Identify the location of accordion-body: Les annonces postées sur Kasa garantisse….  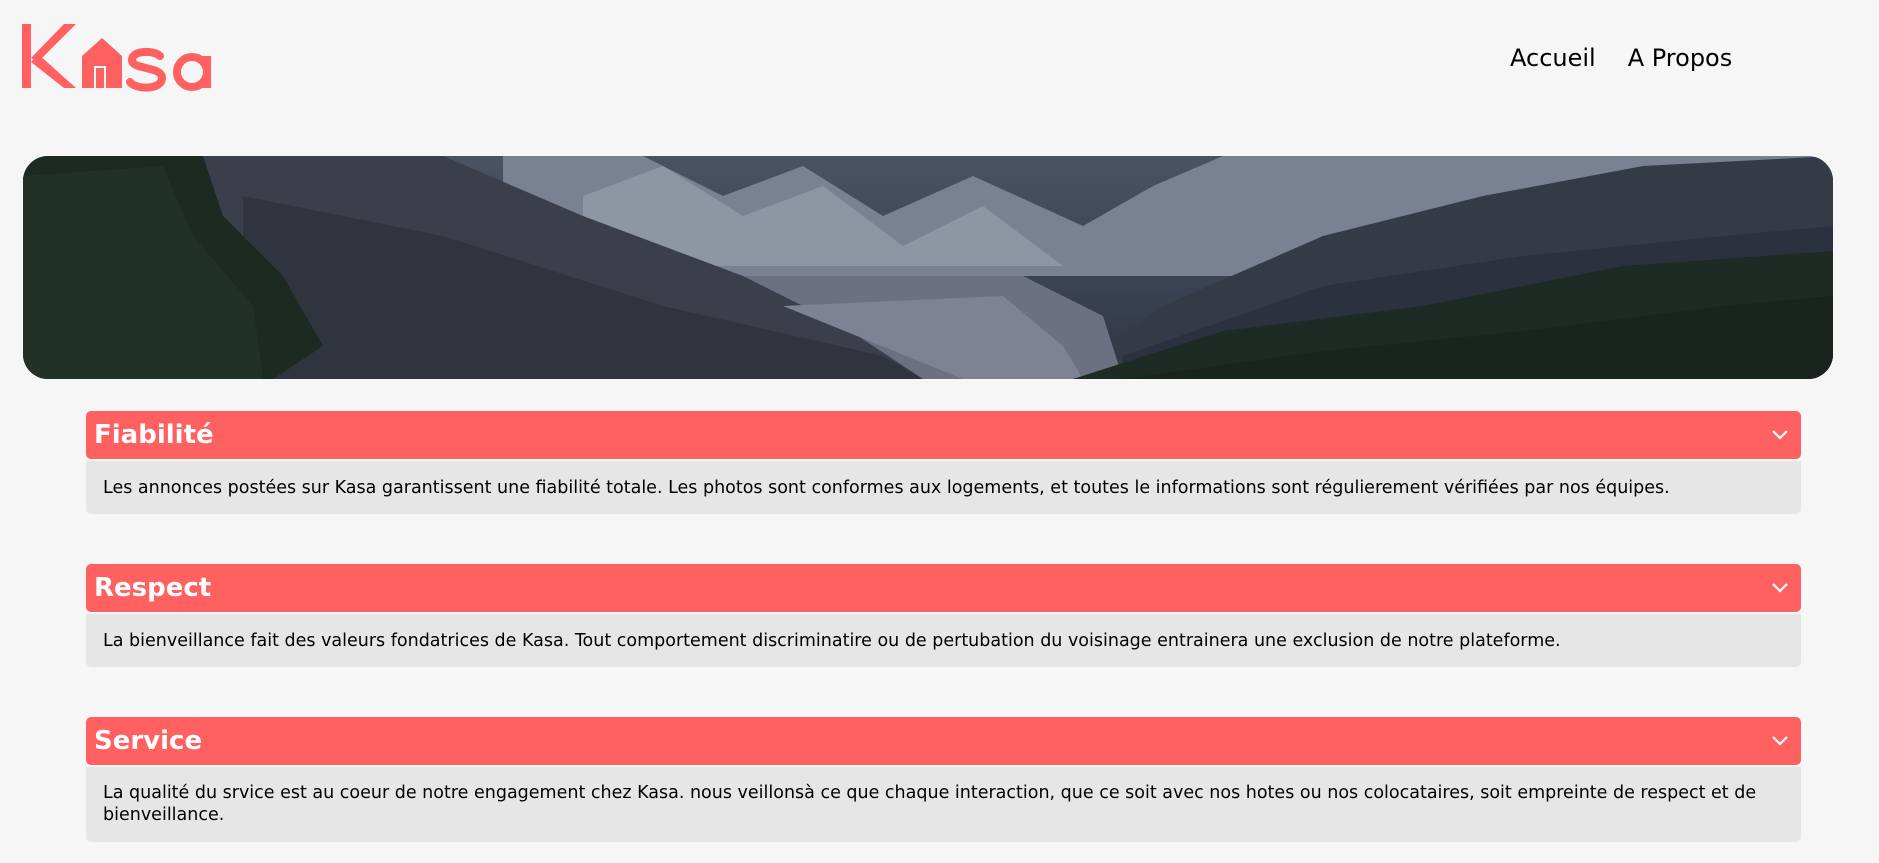
(943, 487).